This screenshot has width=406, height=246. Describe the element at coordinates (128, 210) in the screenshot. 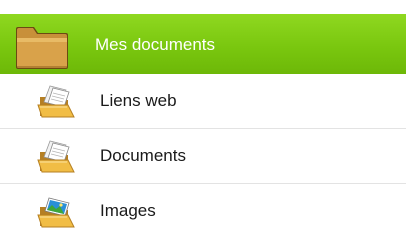

I see `tree-item-label: Images` at that location.